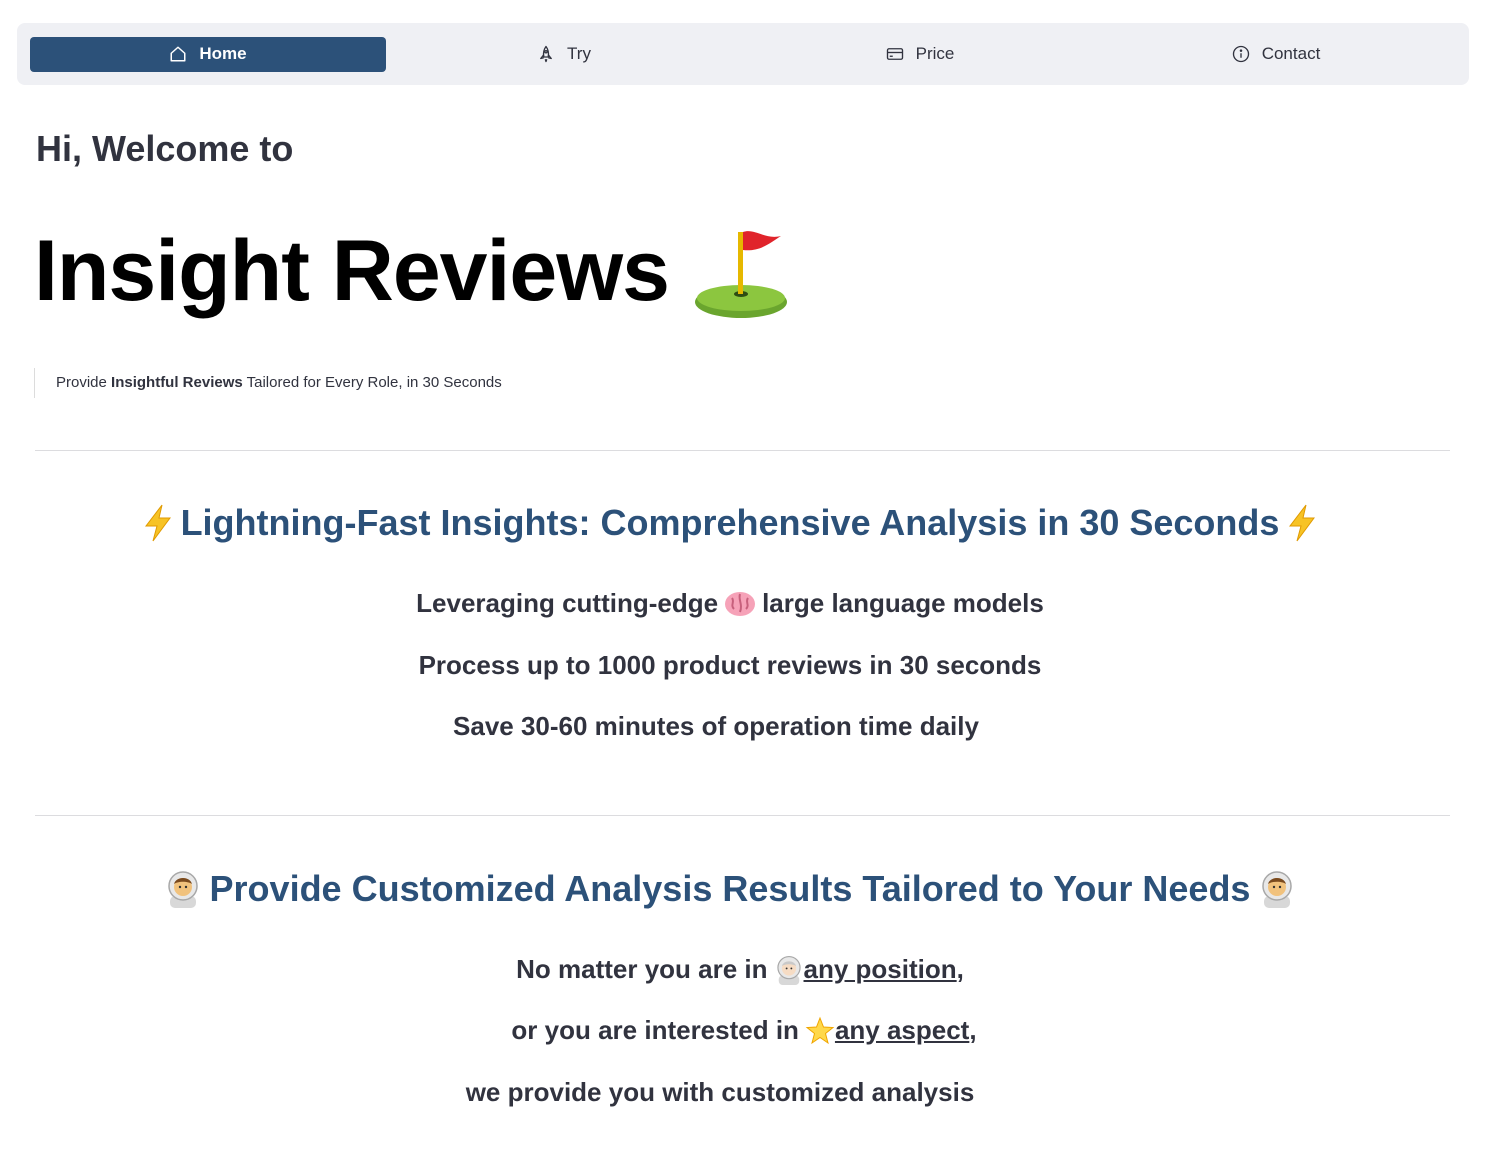 The image size is (1499, 1158). Describe the element at coordinates (567, 603) in the screenshot. I see `feature-text: Leveraging cutting-edge` at that location.